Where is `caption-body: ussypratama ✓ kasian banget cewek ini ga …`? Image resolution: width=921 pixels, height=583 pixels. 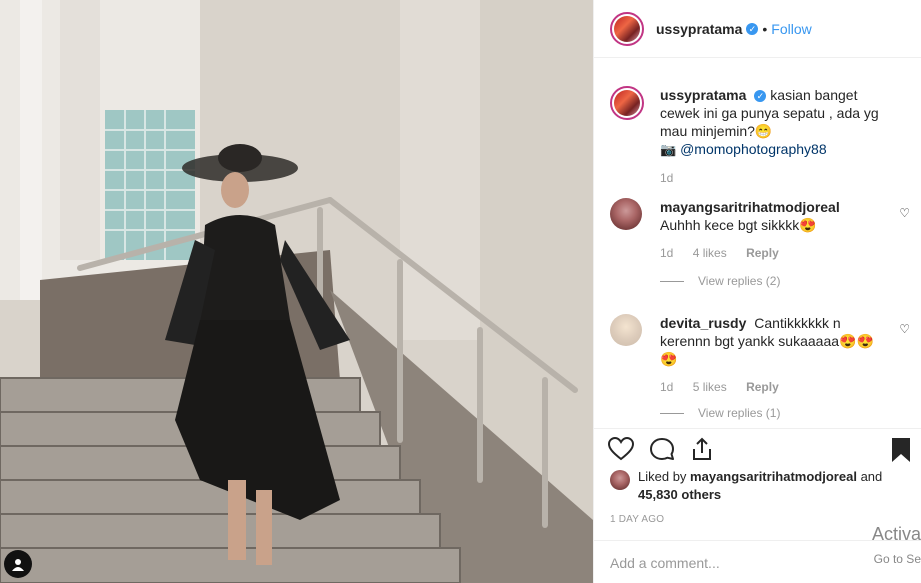 caption-body: ussypratama ✓ kasian banget cewek ini ga … is located at coordinates (775, 136).